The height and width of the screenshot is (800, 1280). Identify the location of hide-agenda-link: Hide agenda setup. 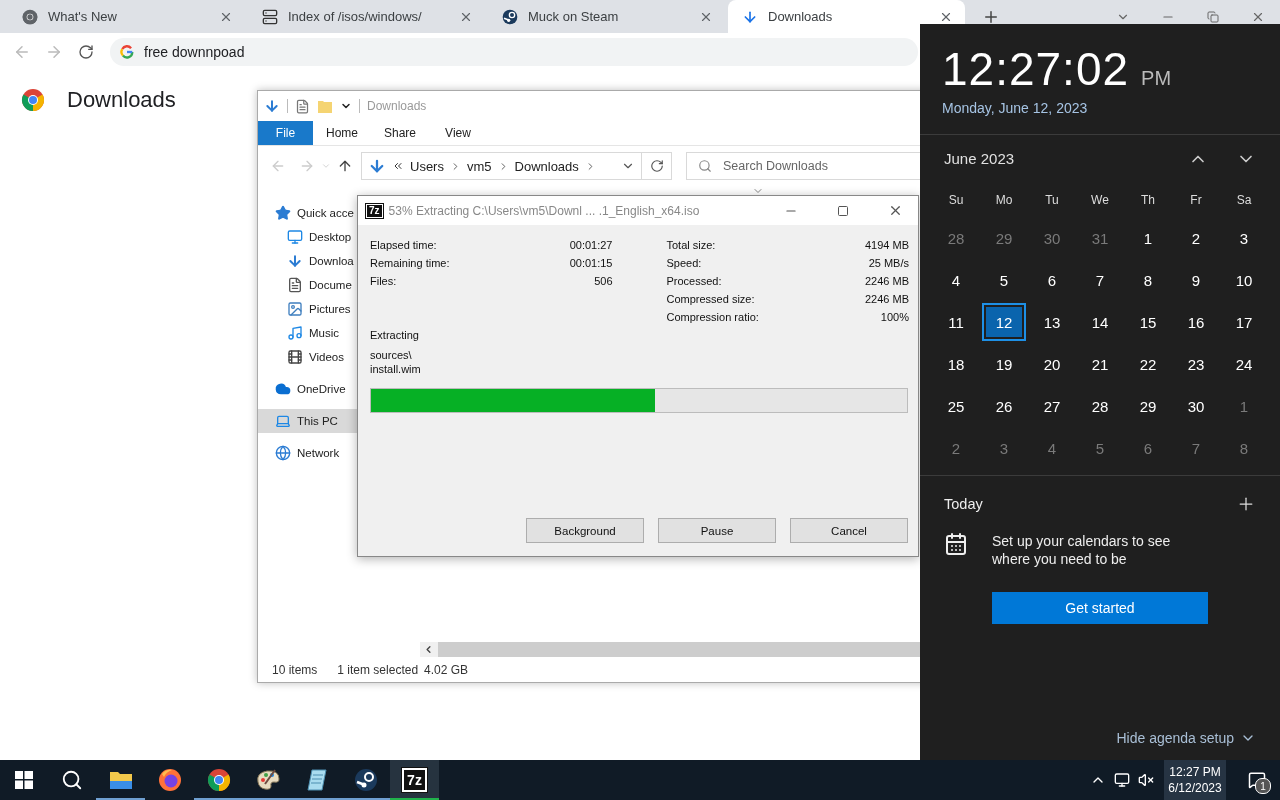
(1175, 738).